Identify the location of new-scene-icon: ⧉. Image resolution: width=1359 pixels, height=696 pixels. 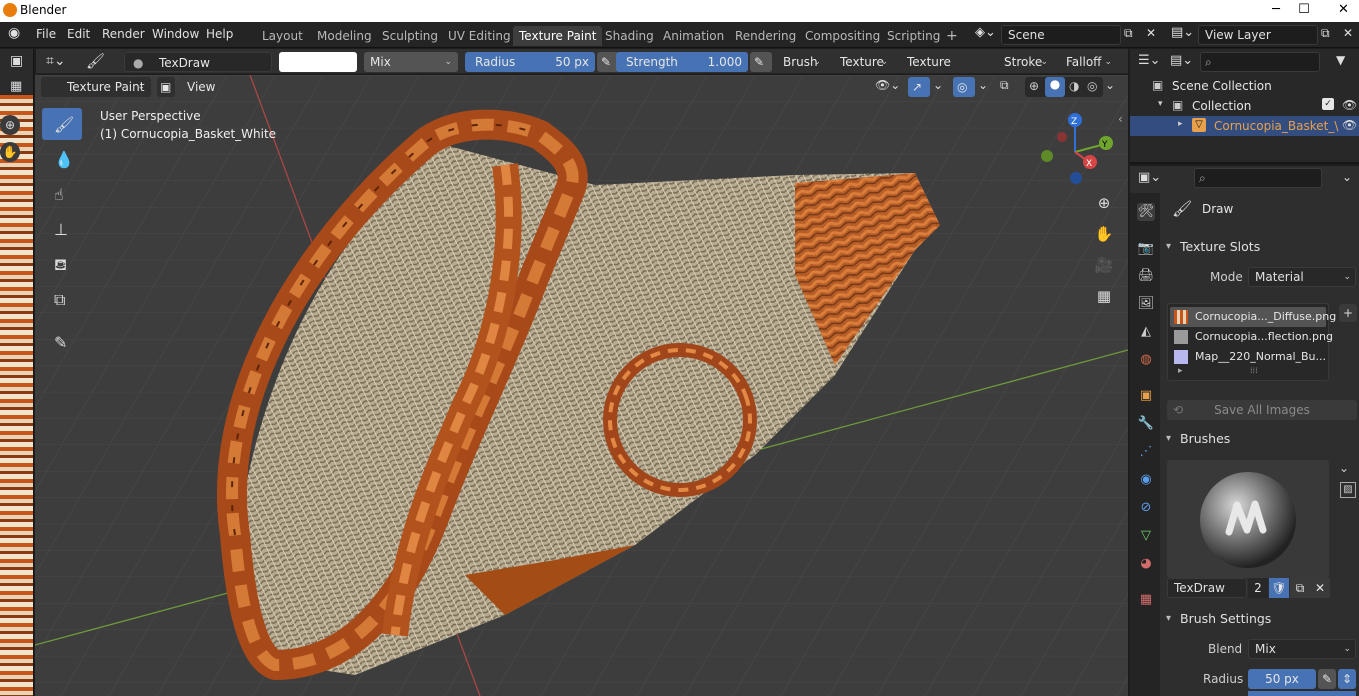
(1128, 33).